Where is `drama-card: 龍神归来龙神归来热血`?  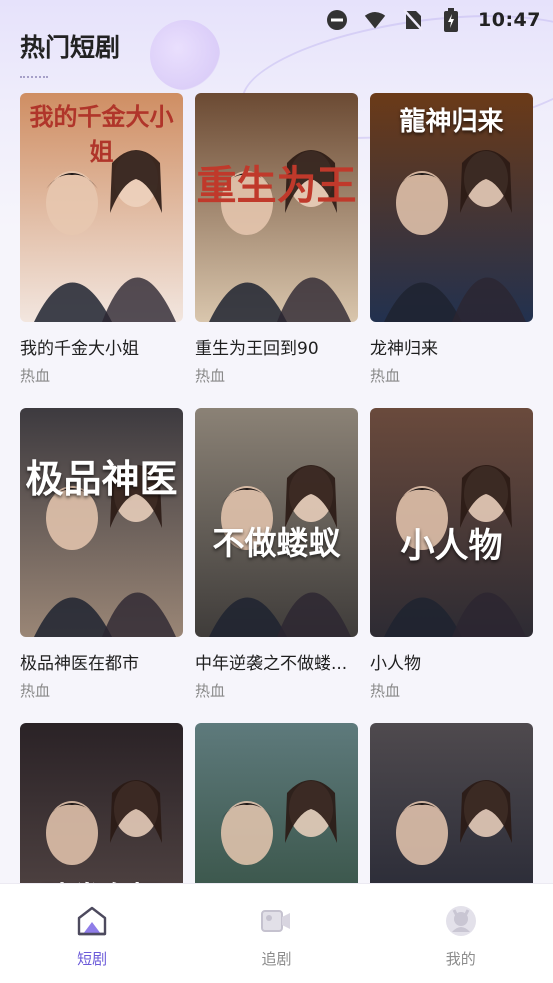 drama-card: 龍神归来龙神归来热血 is located at coordinates (451, 239).